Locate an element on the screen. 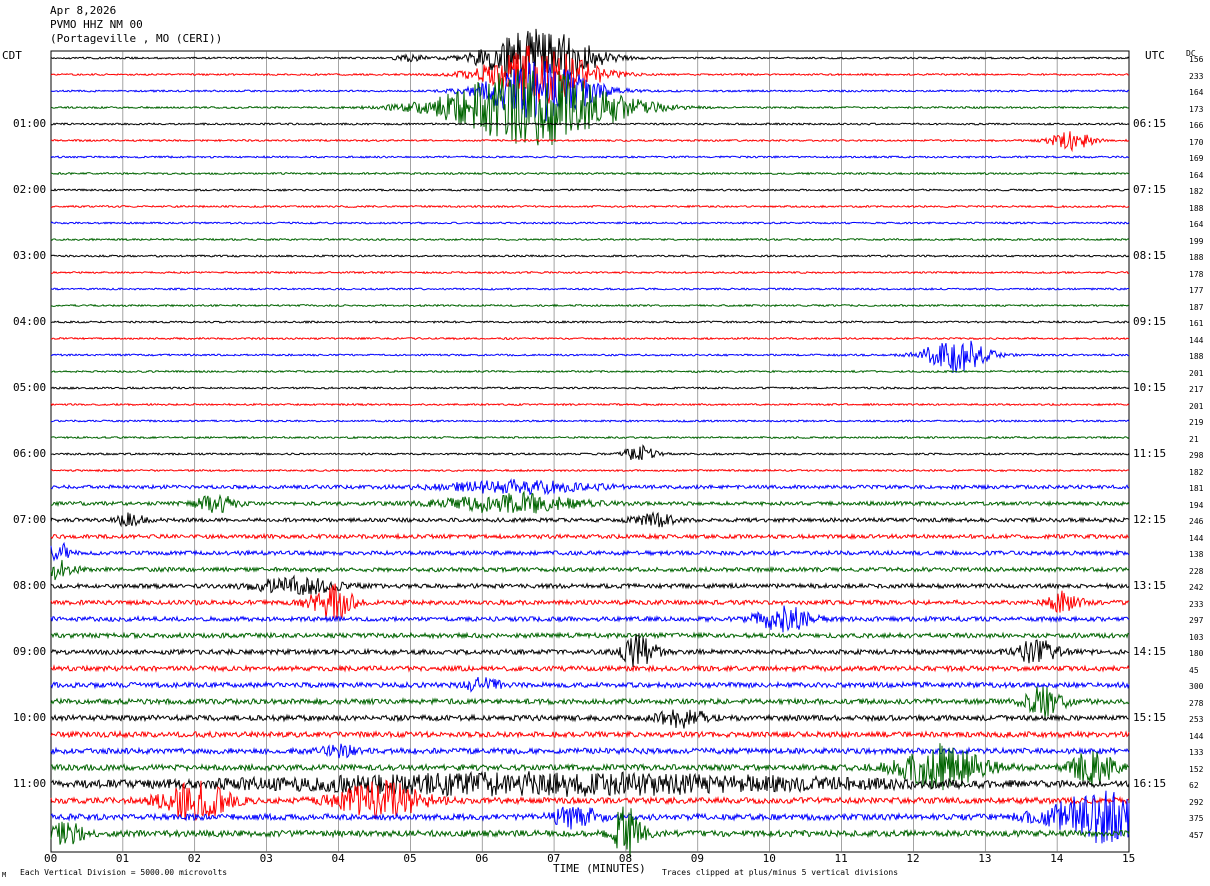 The image size is (1210, 886). dc-value-label: 292 is located at coordinates (1196, 802).